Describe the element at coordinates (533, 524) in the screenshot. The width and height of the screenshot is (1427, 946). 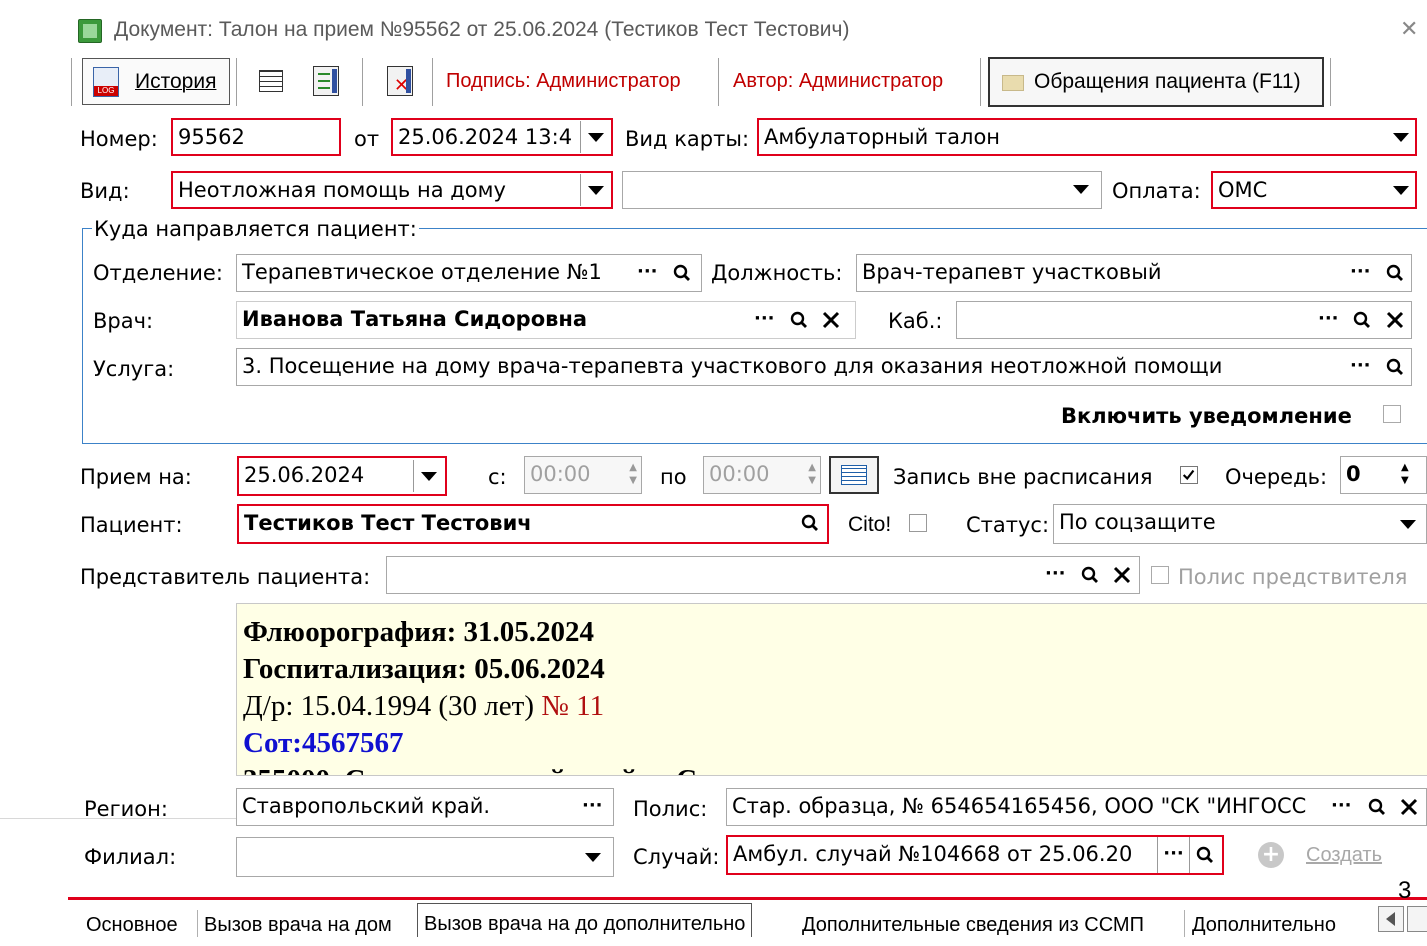
I see `patient-field: Тестиков Тест Тестович` at that location.